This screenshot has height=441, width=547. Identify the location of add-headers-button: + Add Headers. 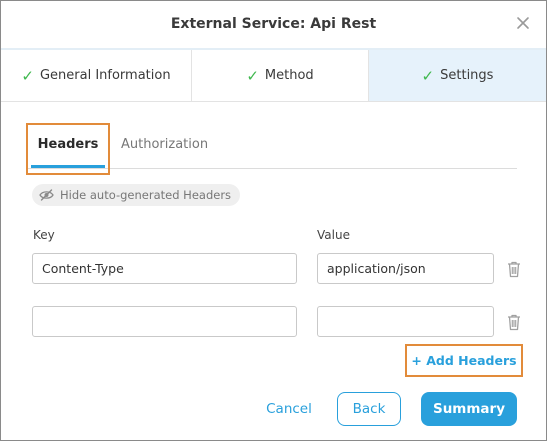
(464, 360).